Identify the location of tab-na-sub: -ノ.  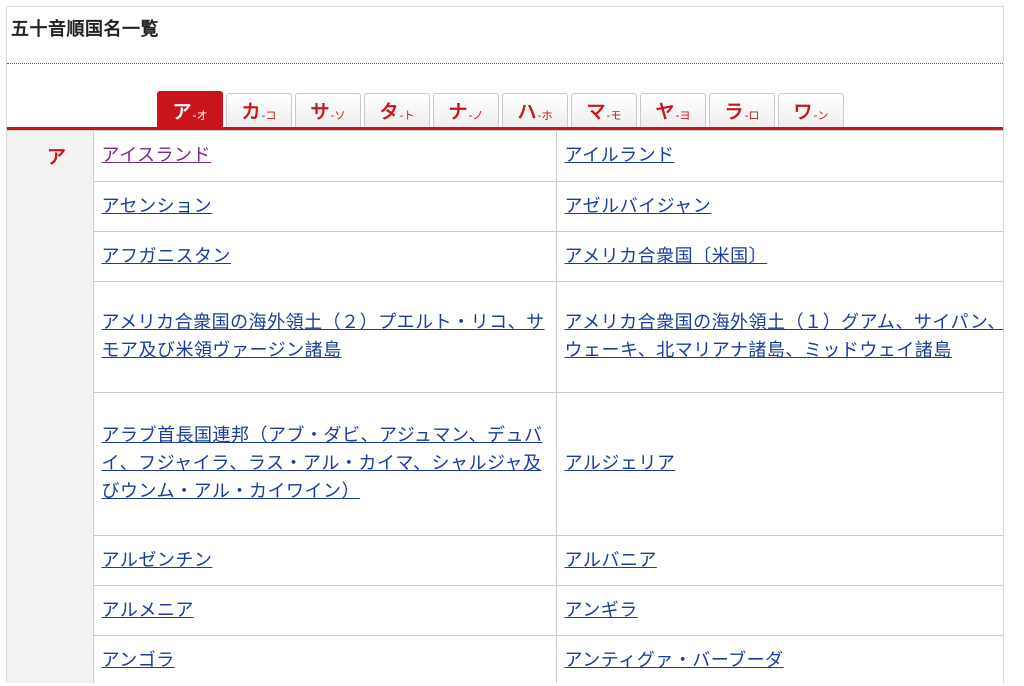
(476, 115).